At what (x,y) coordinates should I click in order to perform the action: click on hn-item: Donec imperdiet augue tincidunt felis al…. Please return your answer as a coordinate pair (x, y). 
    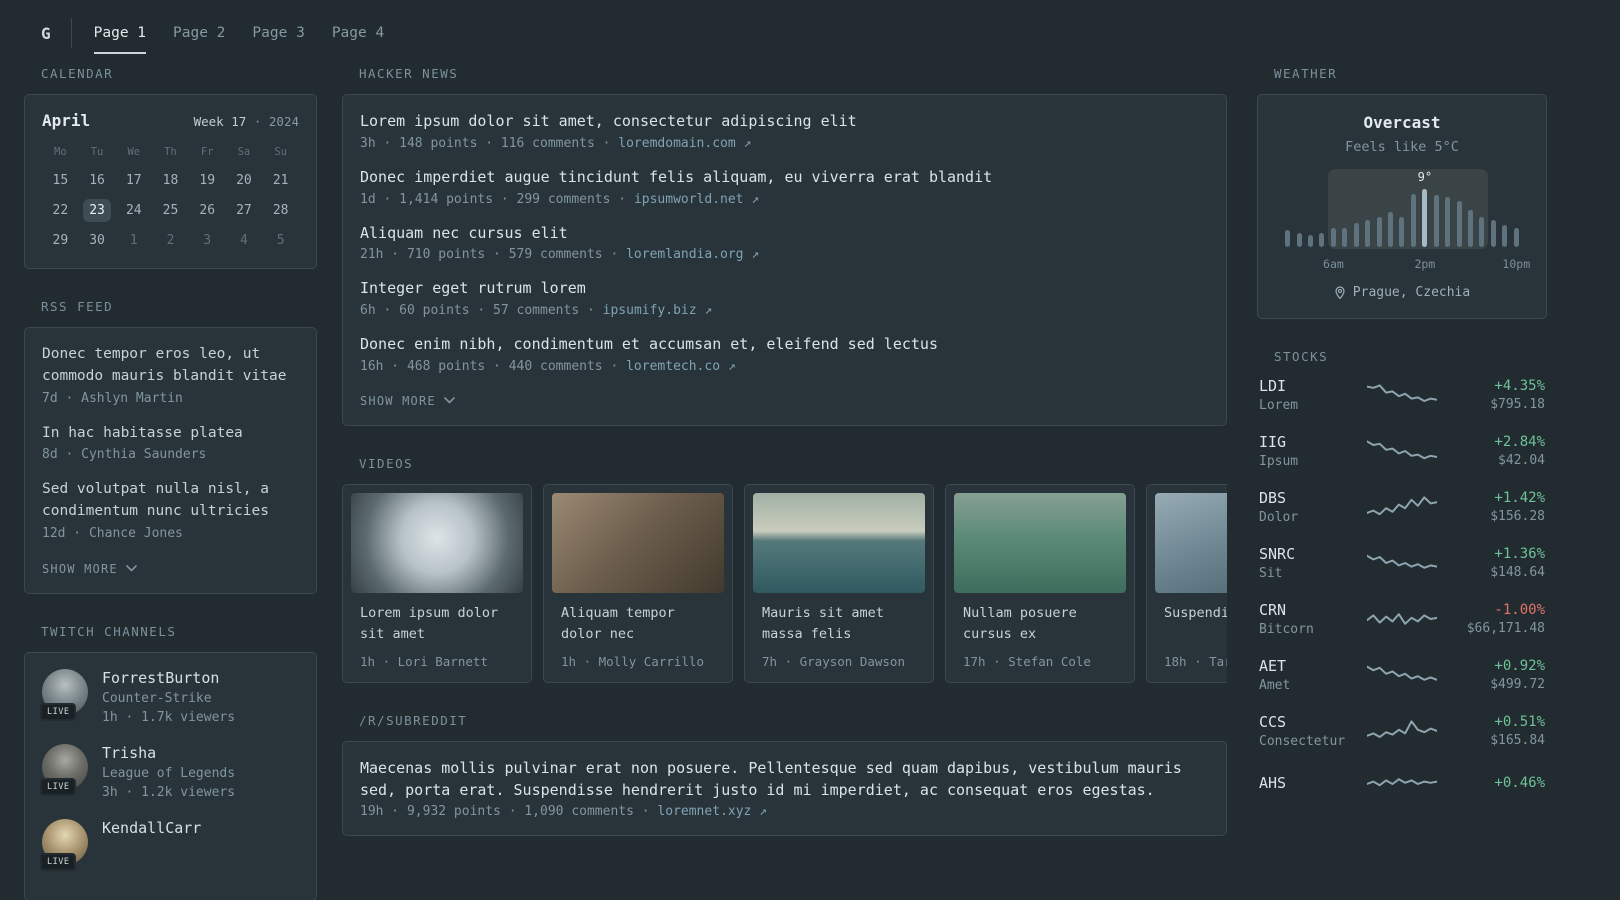
    Looking at the image, I should click on (784, 187).